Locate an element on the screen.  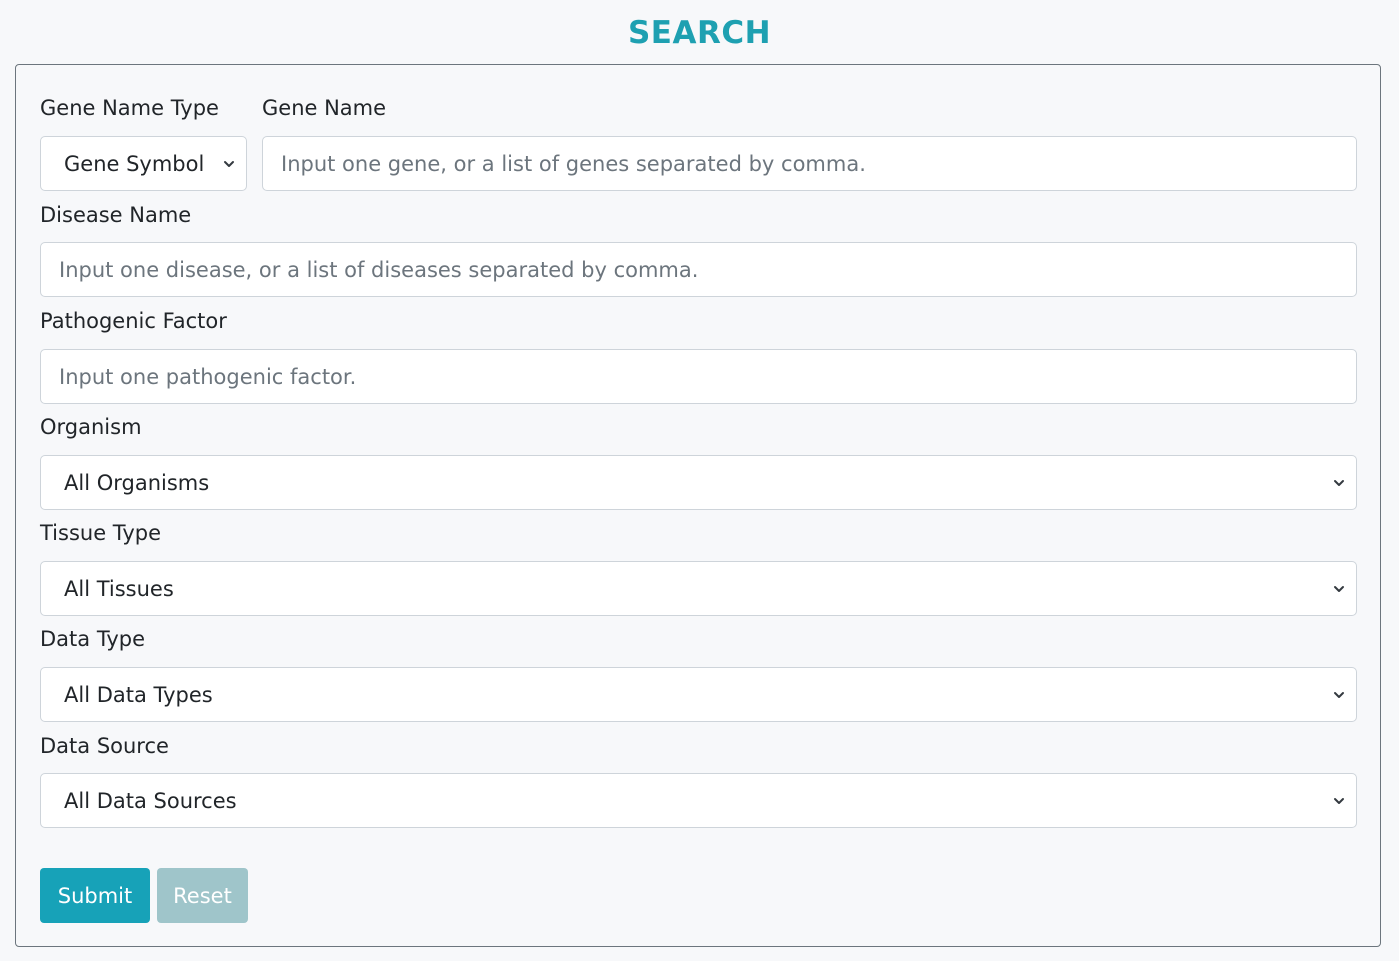
pathogenic-factor-input is located at coordinates (698, 376).